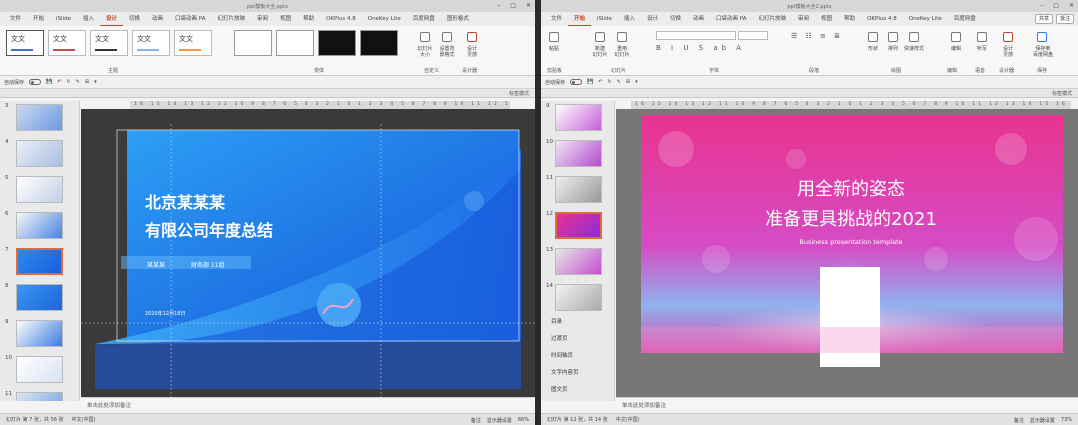 The image size is (1078, 425). I want to click on tab-view: 视图, so click(285, 19).